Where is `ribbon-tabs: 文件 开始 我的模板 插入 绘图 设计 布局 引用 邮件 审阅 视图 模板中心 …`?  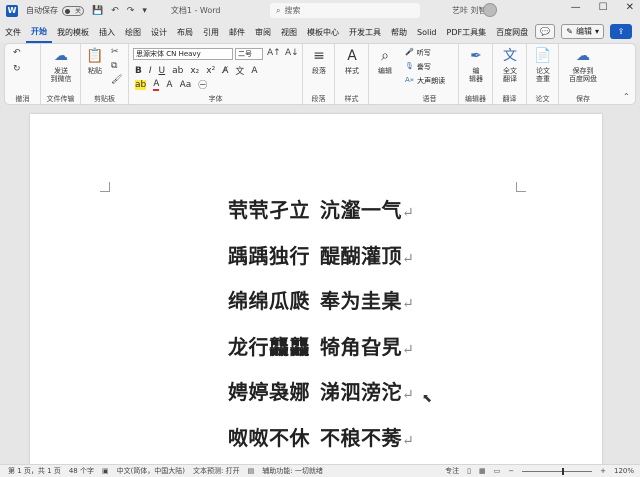
ribbon-tabs: 文件 开始 我的模板 插入 绘图 设计 布局 引用 邮件 审阅 视图 模板中心 … is located at coordinates (320, 32).